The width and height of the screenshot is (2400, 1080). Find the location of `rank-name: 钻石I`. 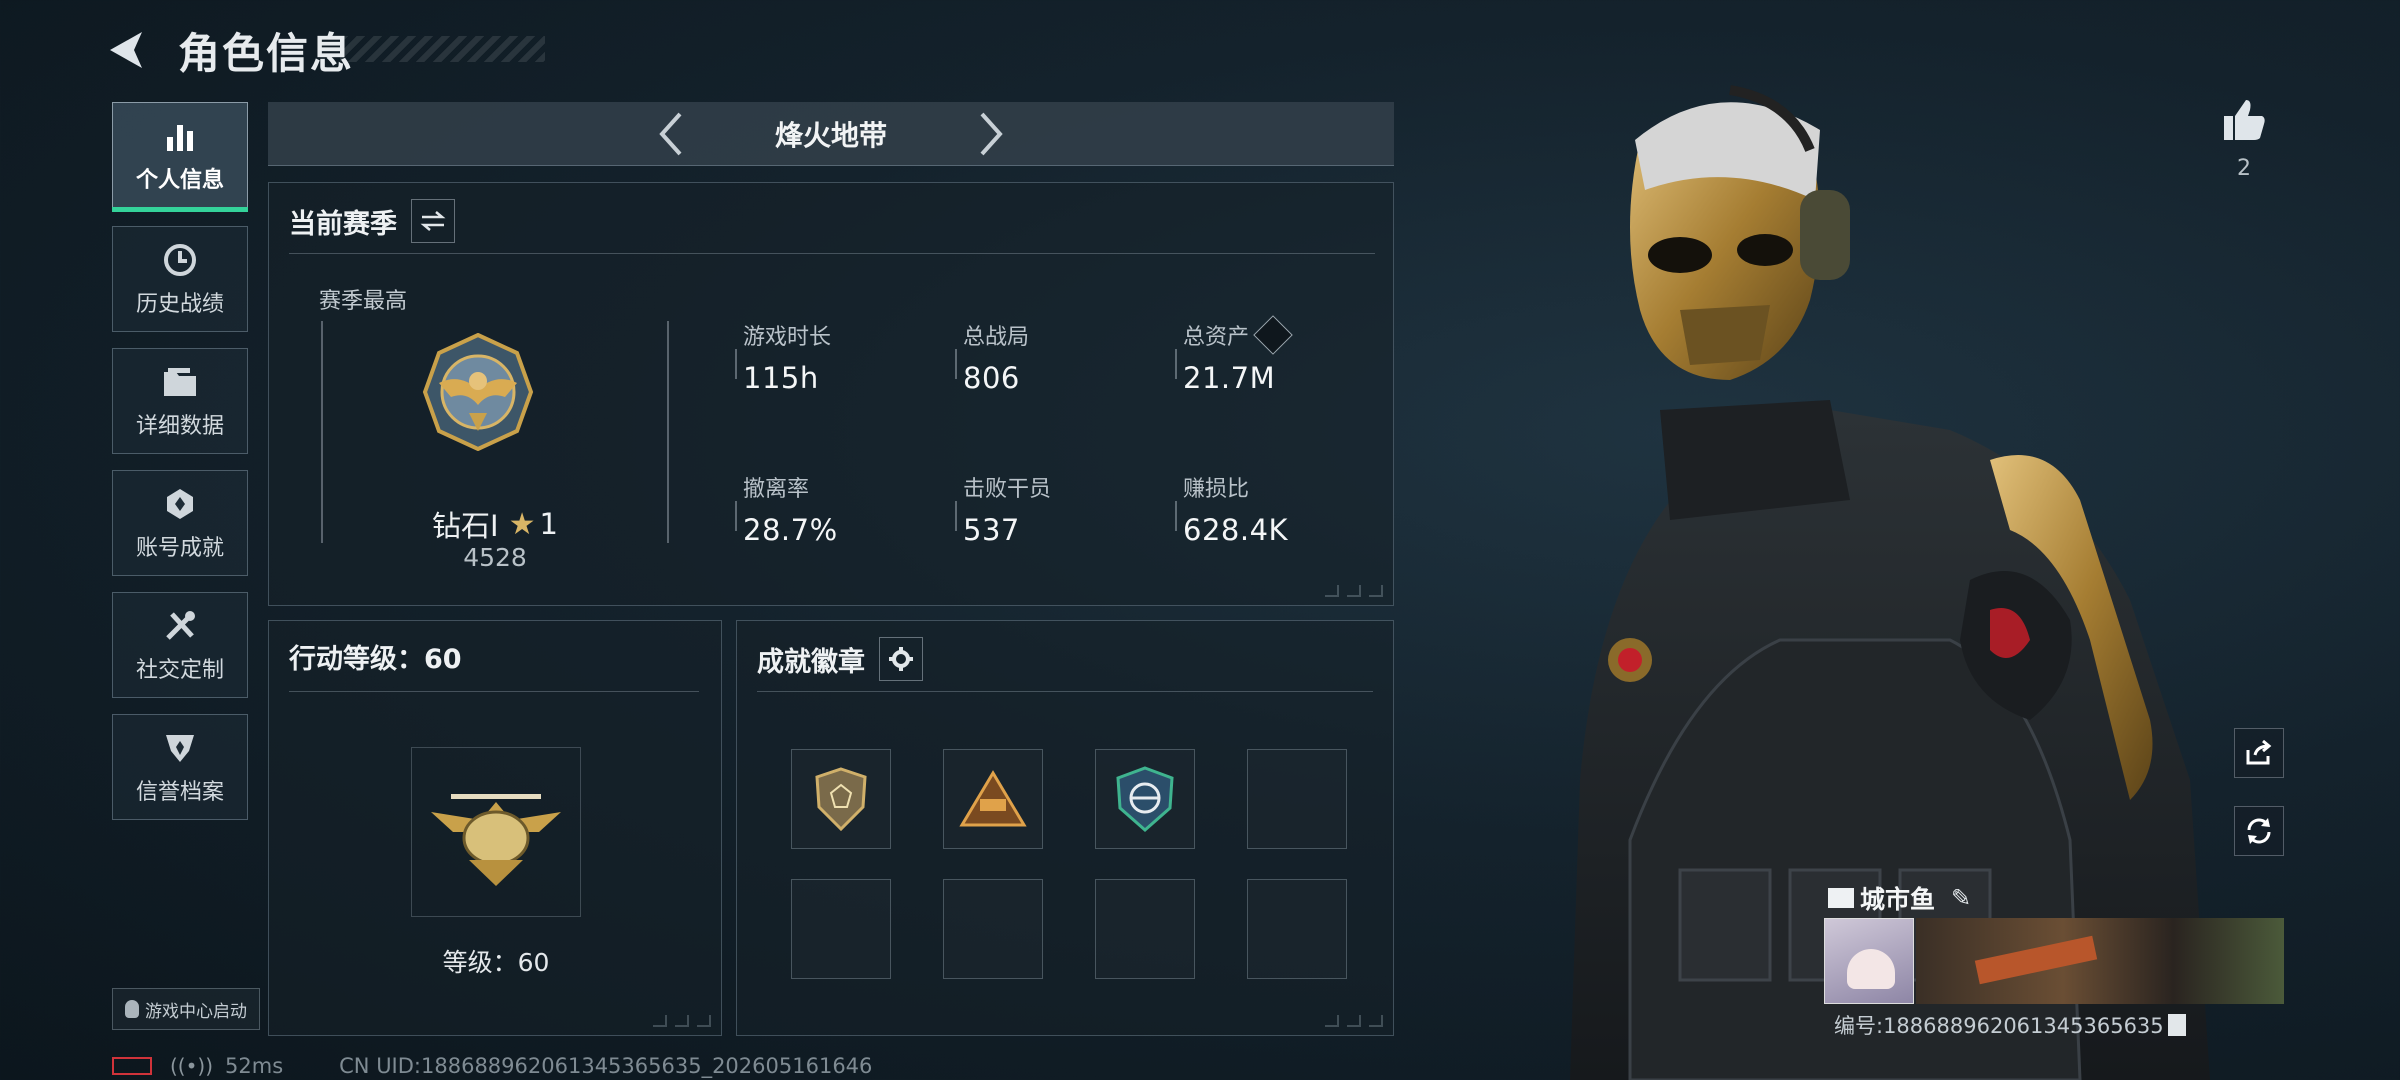

rank-name: 钻石I is located at coordinates (465, 526).